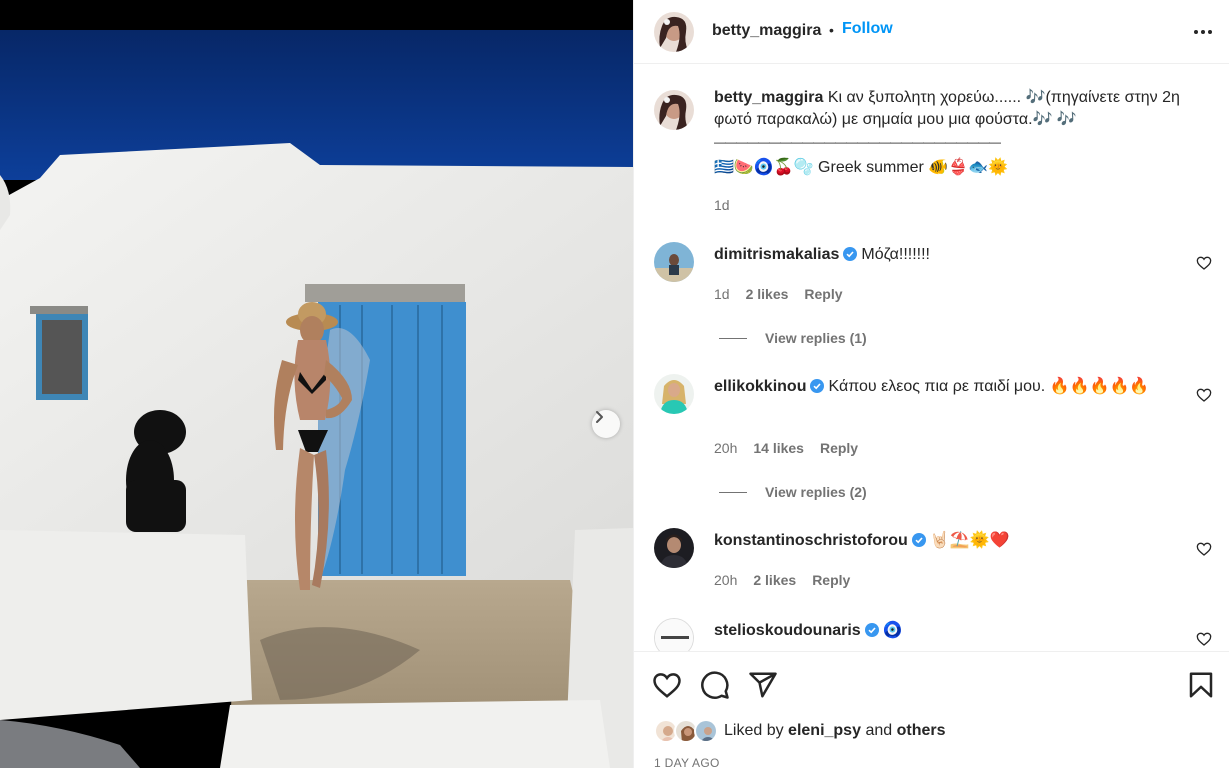  Describe the element at coordinates (599, 417) in the screenshot. I see `chevron-right-icon` at that location.